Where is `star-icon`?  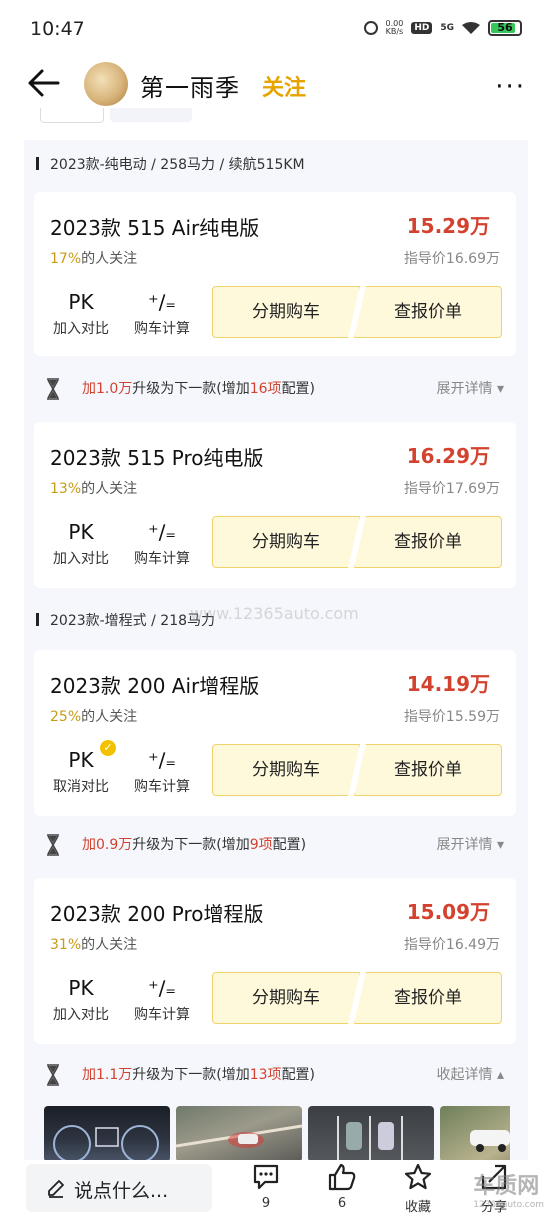 star-icon is located at coordinates (418, 1176).